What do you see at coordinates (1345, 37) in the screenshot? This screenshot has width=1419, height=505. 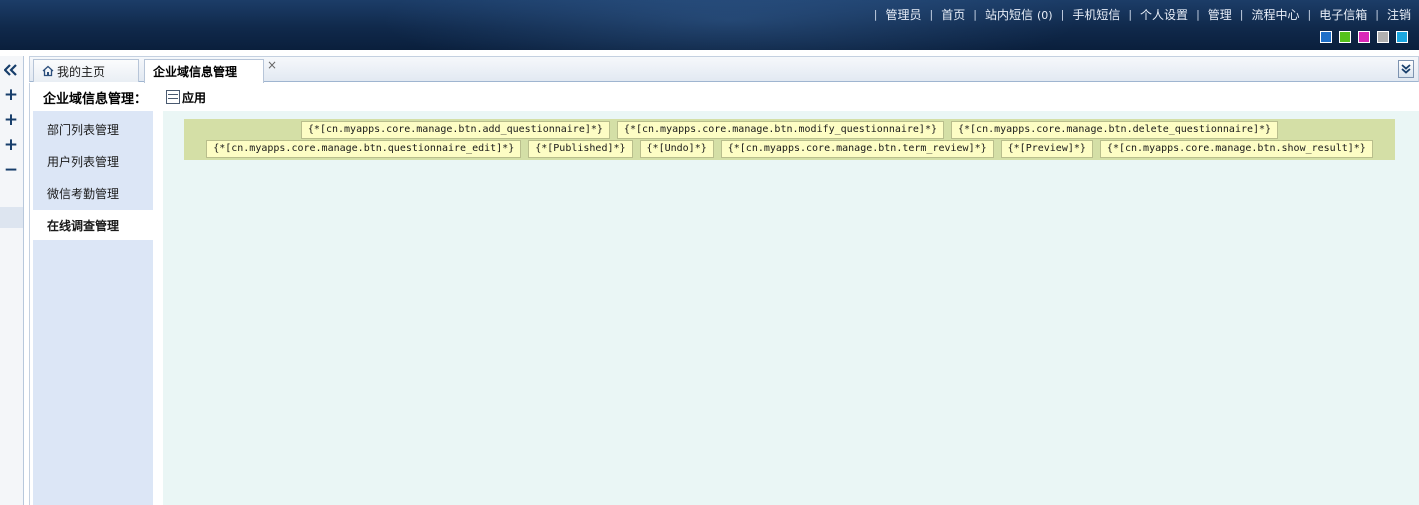 I see `theme-swatch-green` at bounding box center [1345, 37].